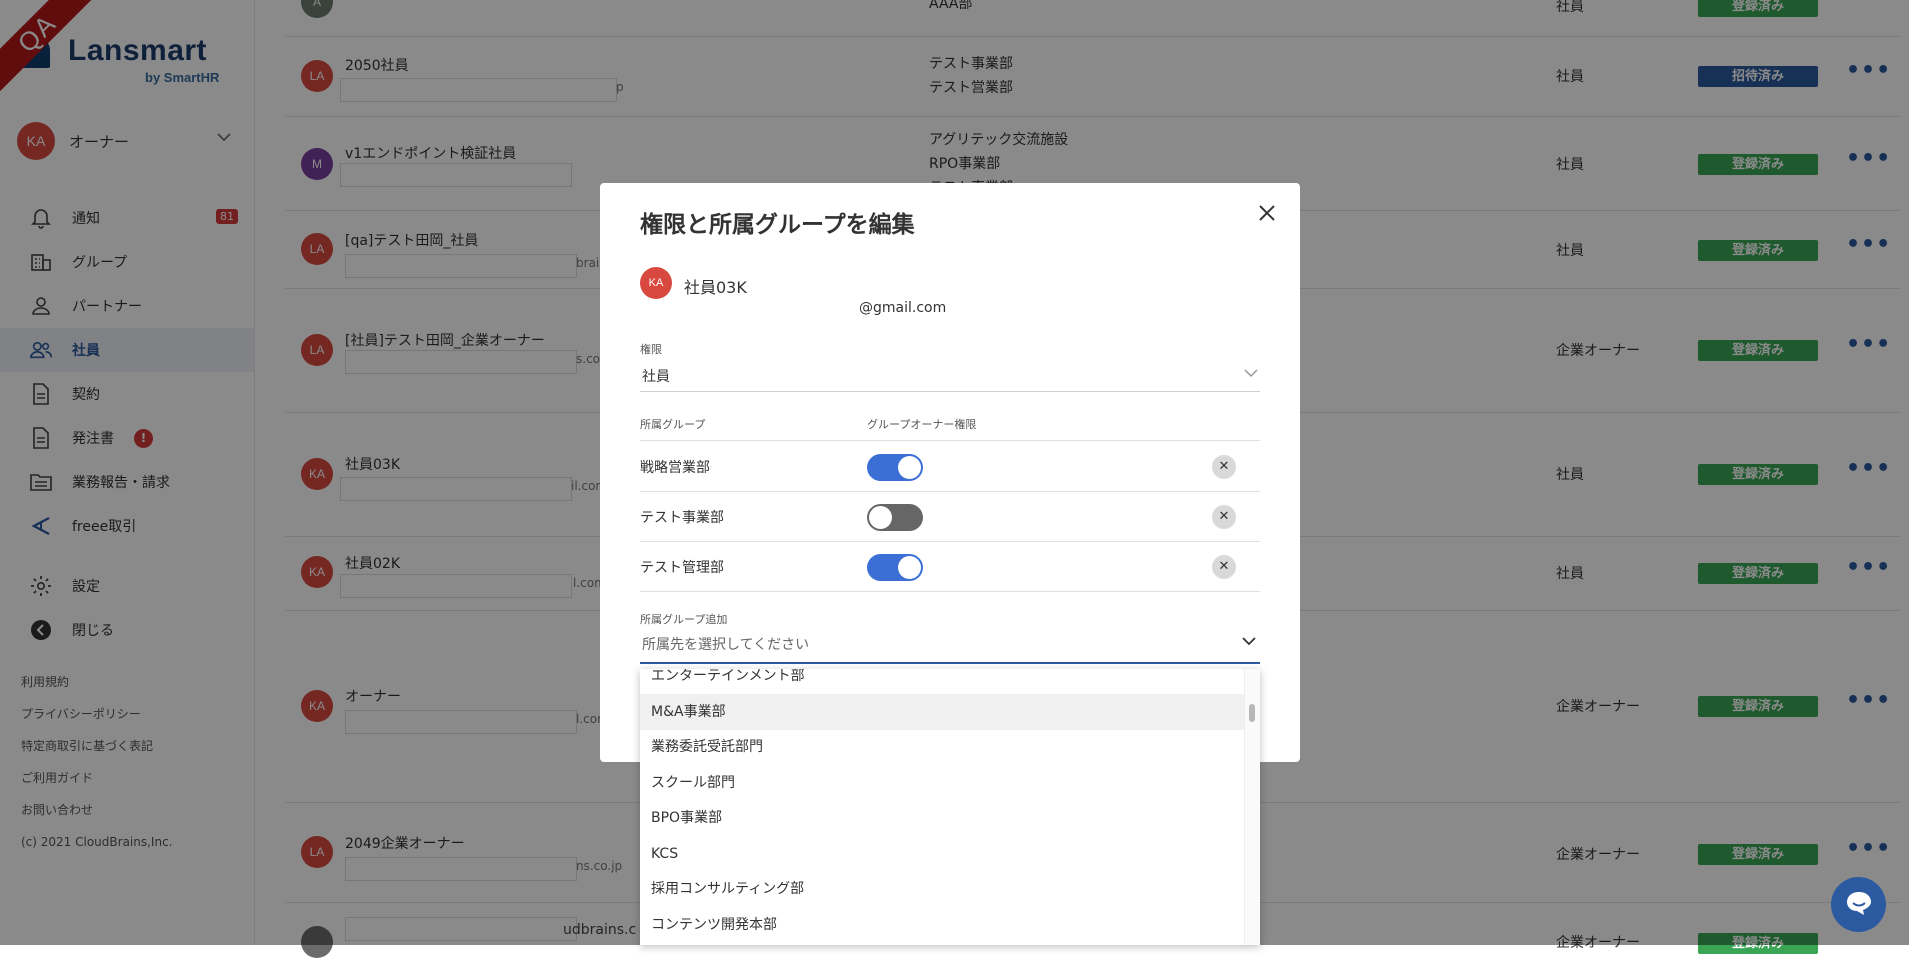  Describe the element at coordinates (948, 925) in the screenshot. I see `dropdown-option: コンテンツ開発本部` at that location.